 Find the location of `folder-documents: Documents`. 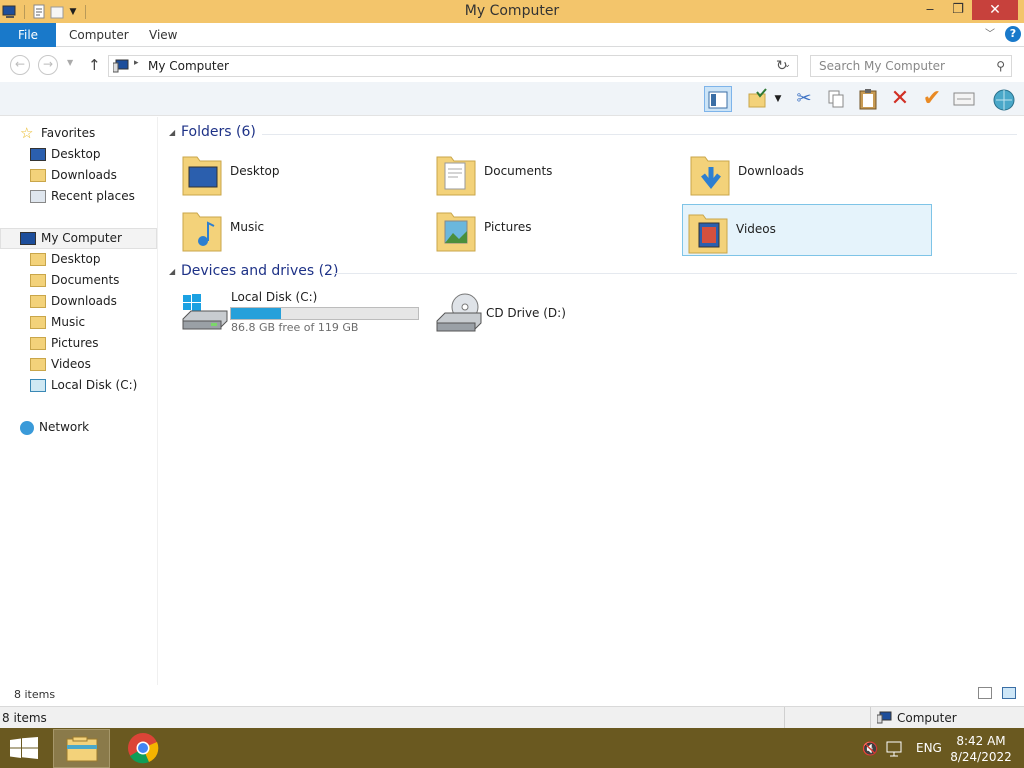

folder-documents: Documents is located at coordinates (556, 173).